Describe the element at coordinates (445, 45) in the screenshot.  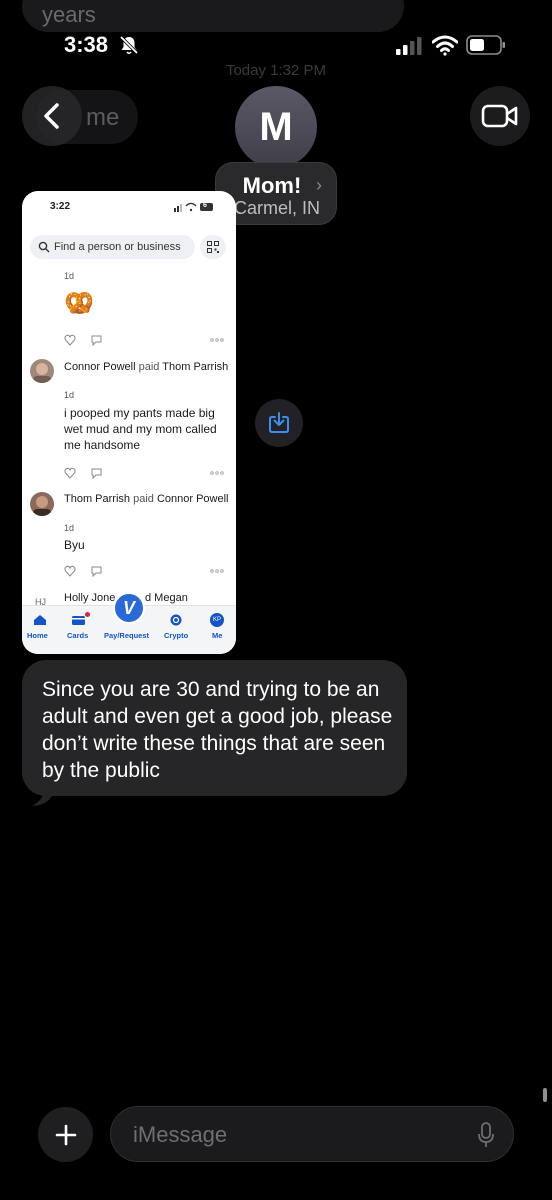
I see `wifi-icon` at that location.